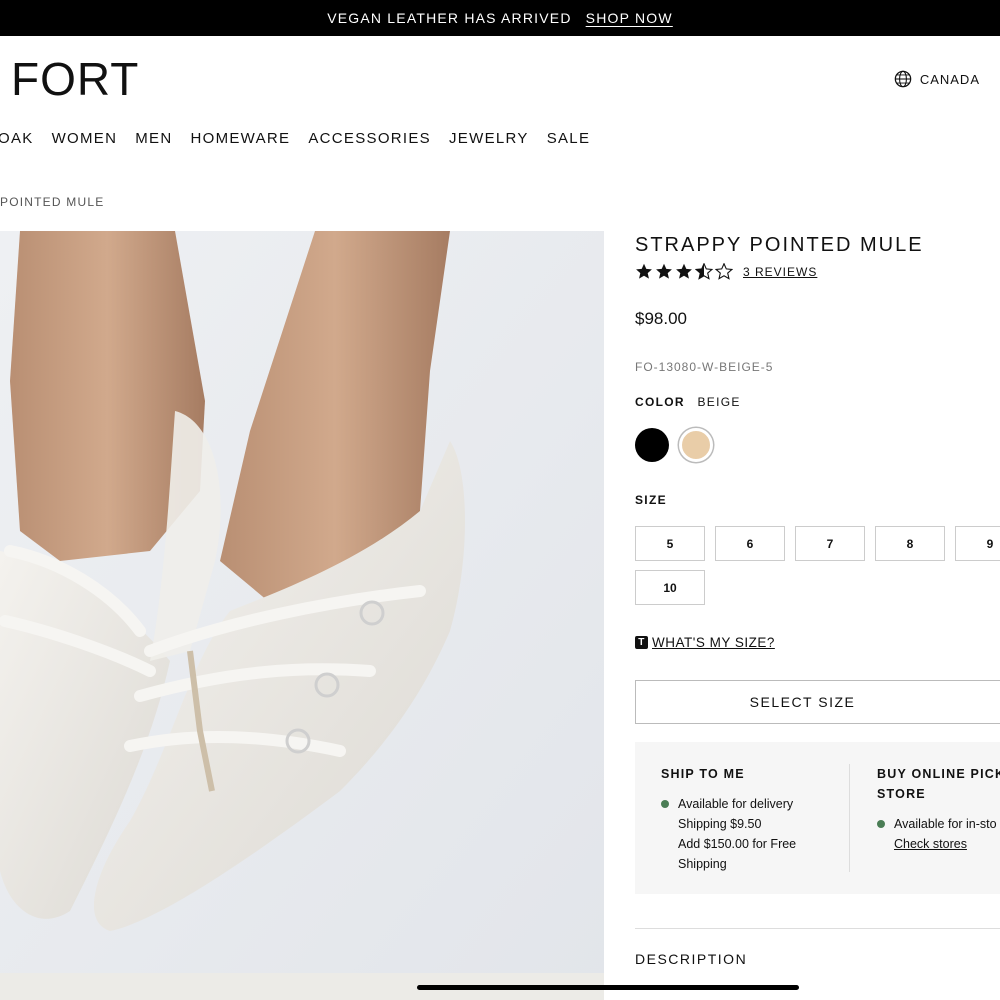  What do you see at coordinates (696, 445) in the screenshot?
I see `swatch-beige` at bounding box center [696, 445].